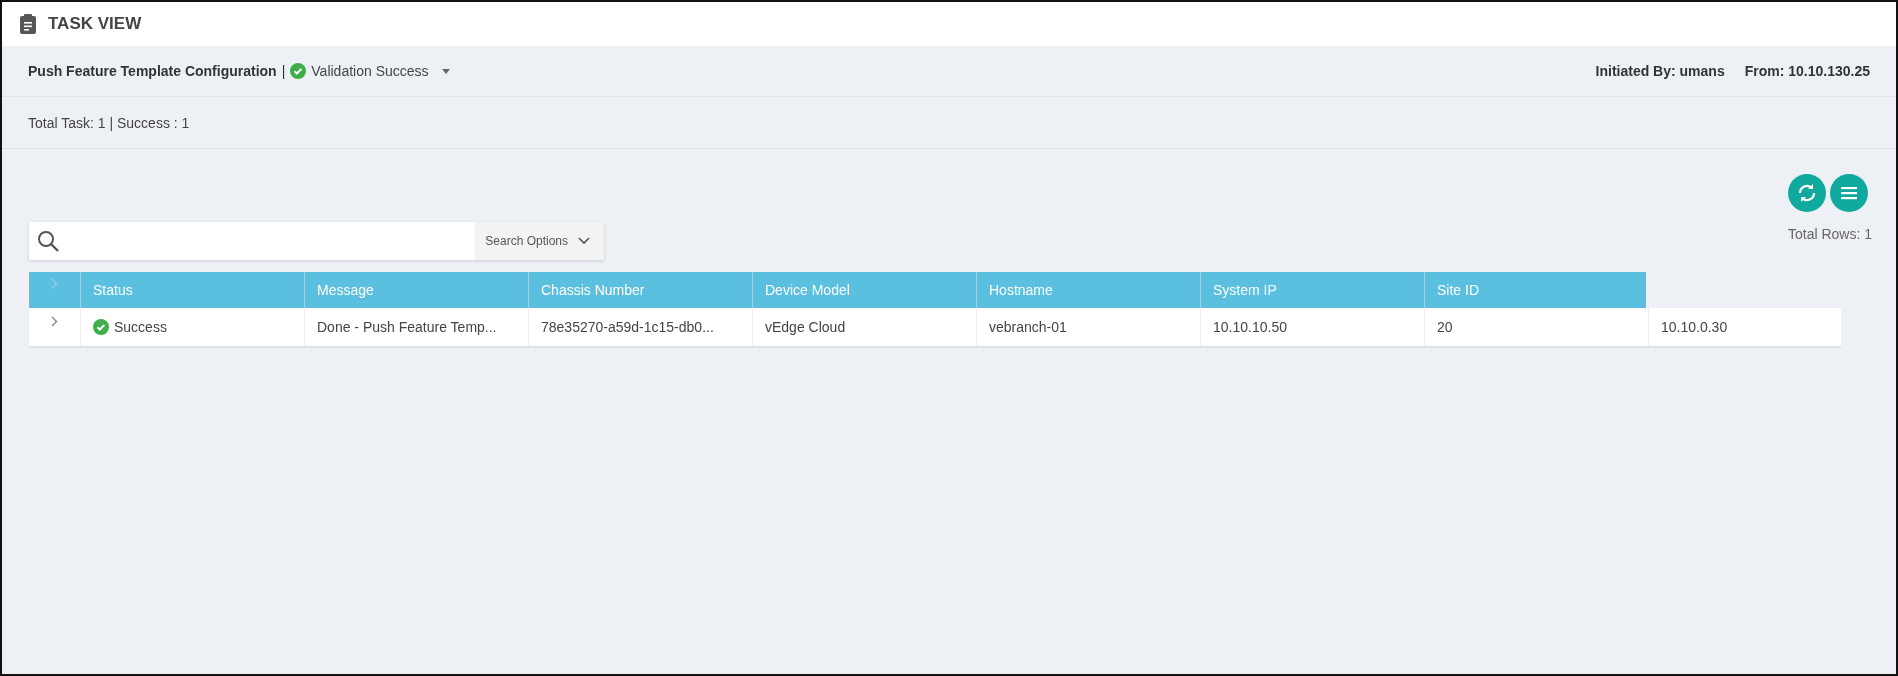 Image resolution: width=1898 pixels, height=676 pixels. I want to click on expand-chevron-icon, so click(54, 321).